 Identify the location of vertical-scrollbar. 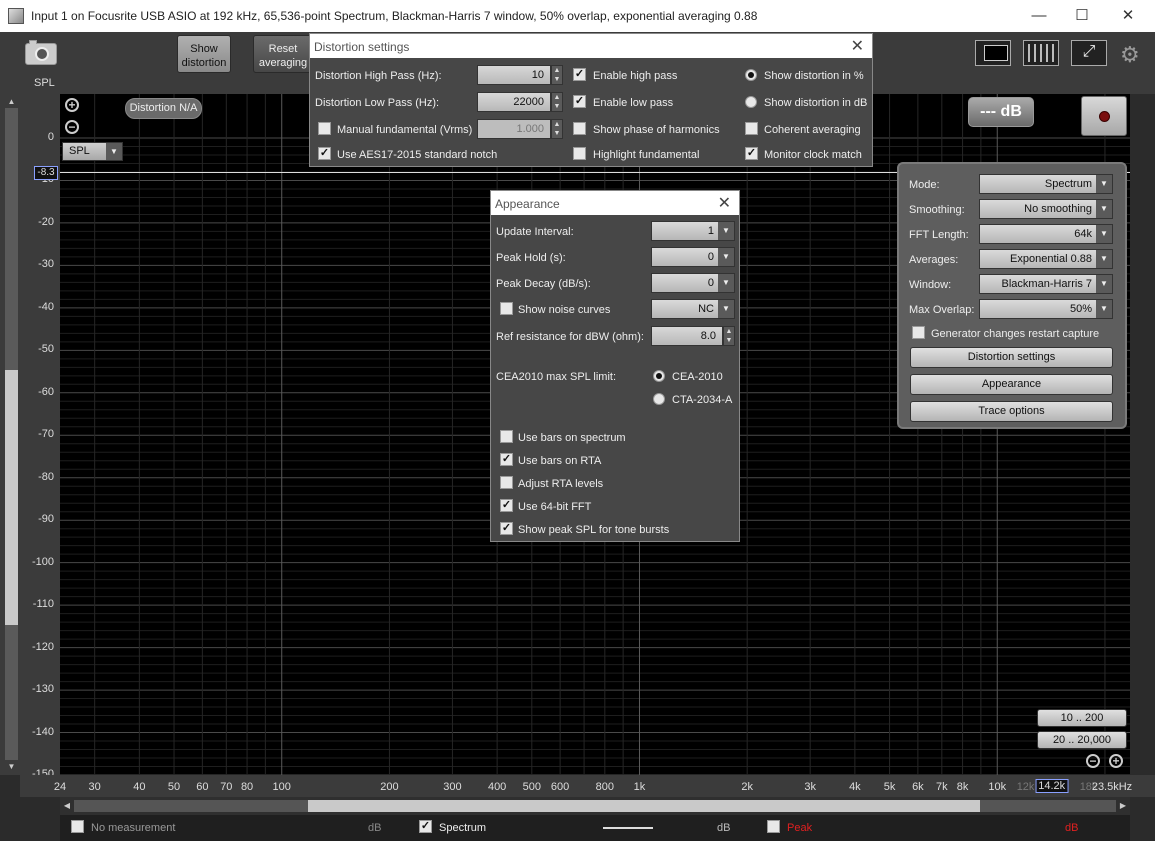
(11, 434).